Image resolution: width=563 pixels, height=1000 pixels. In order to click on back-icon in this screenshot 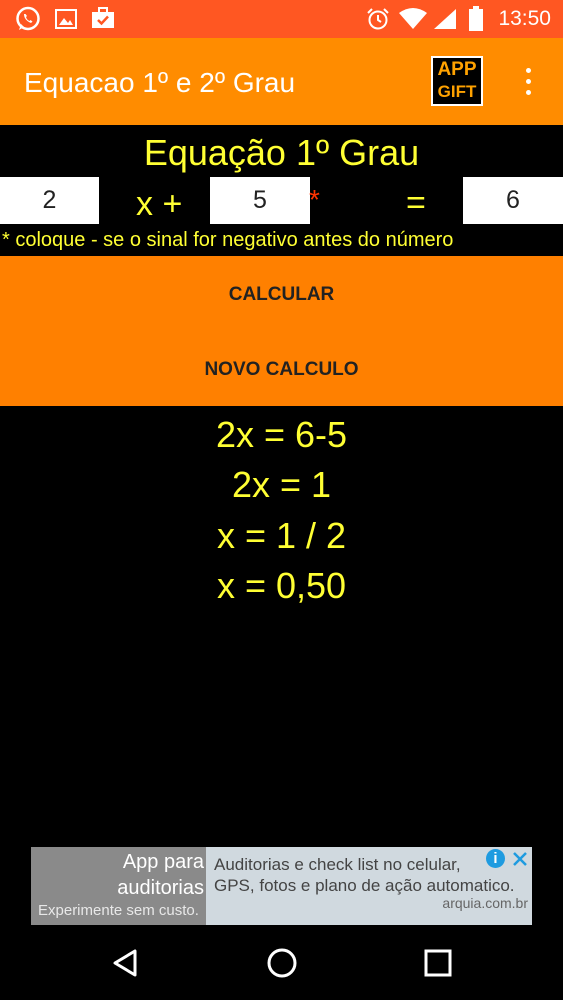, I will do `click(126, 963)`.